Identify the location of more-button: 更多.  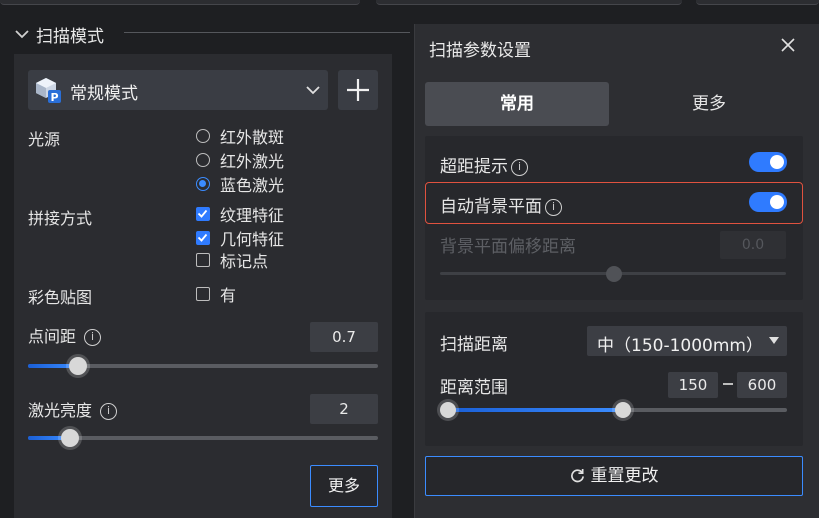
(344, 486).